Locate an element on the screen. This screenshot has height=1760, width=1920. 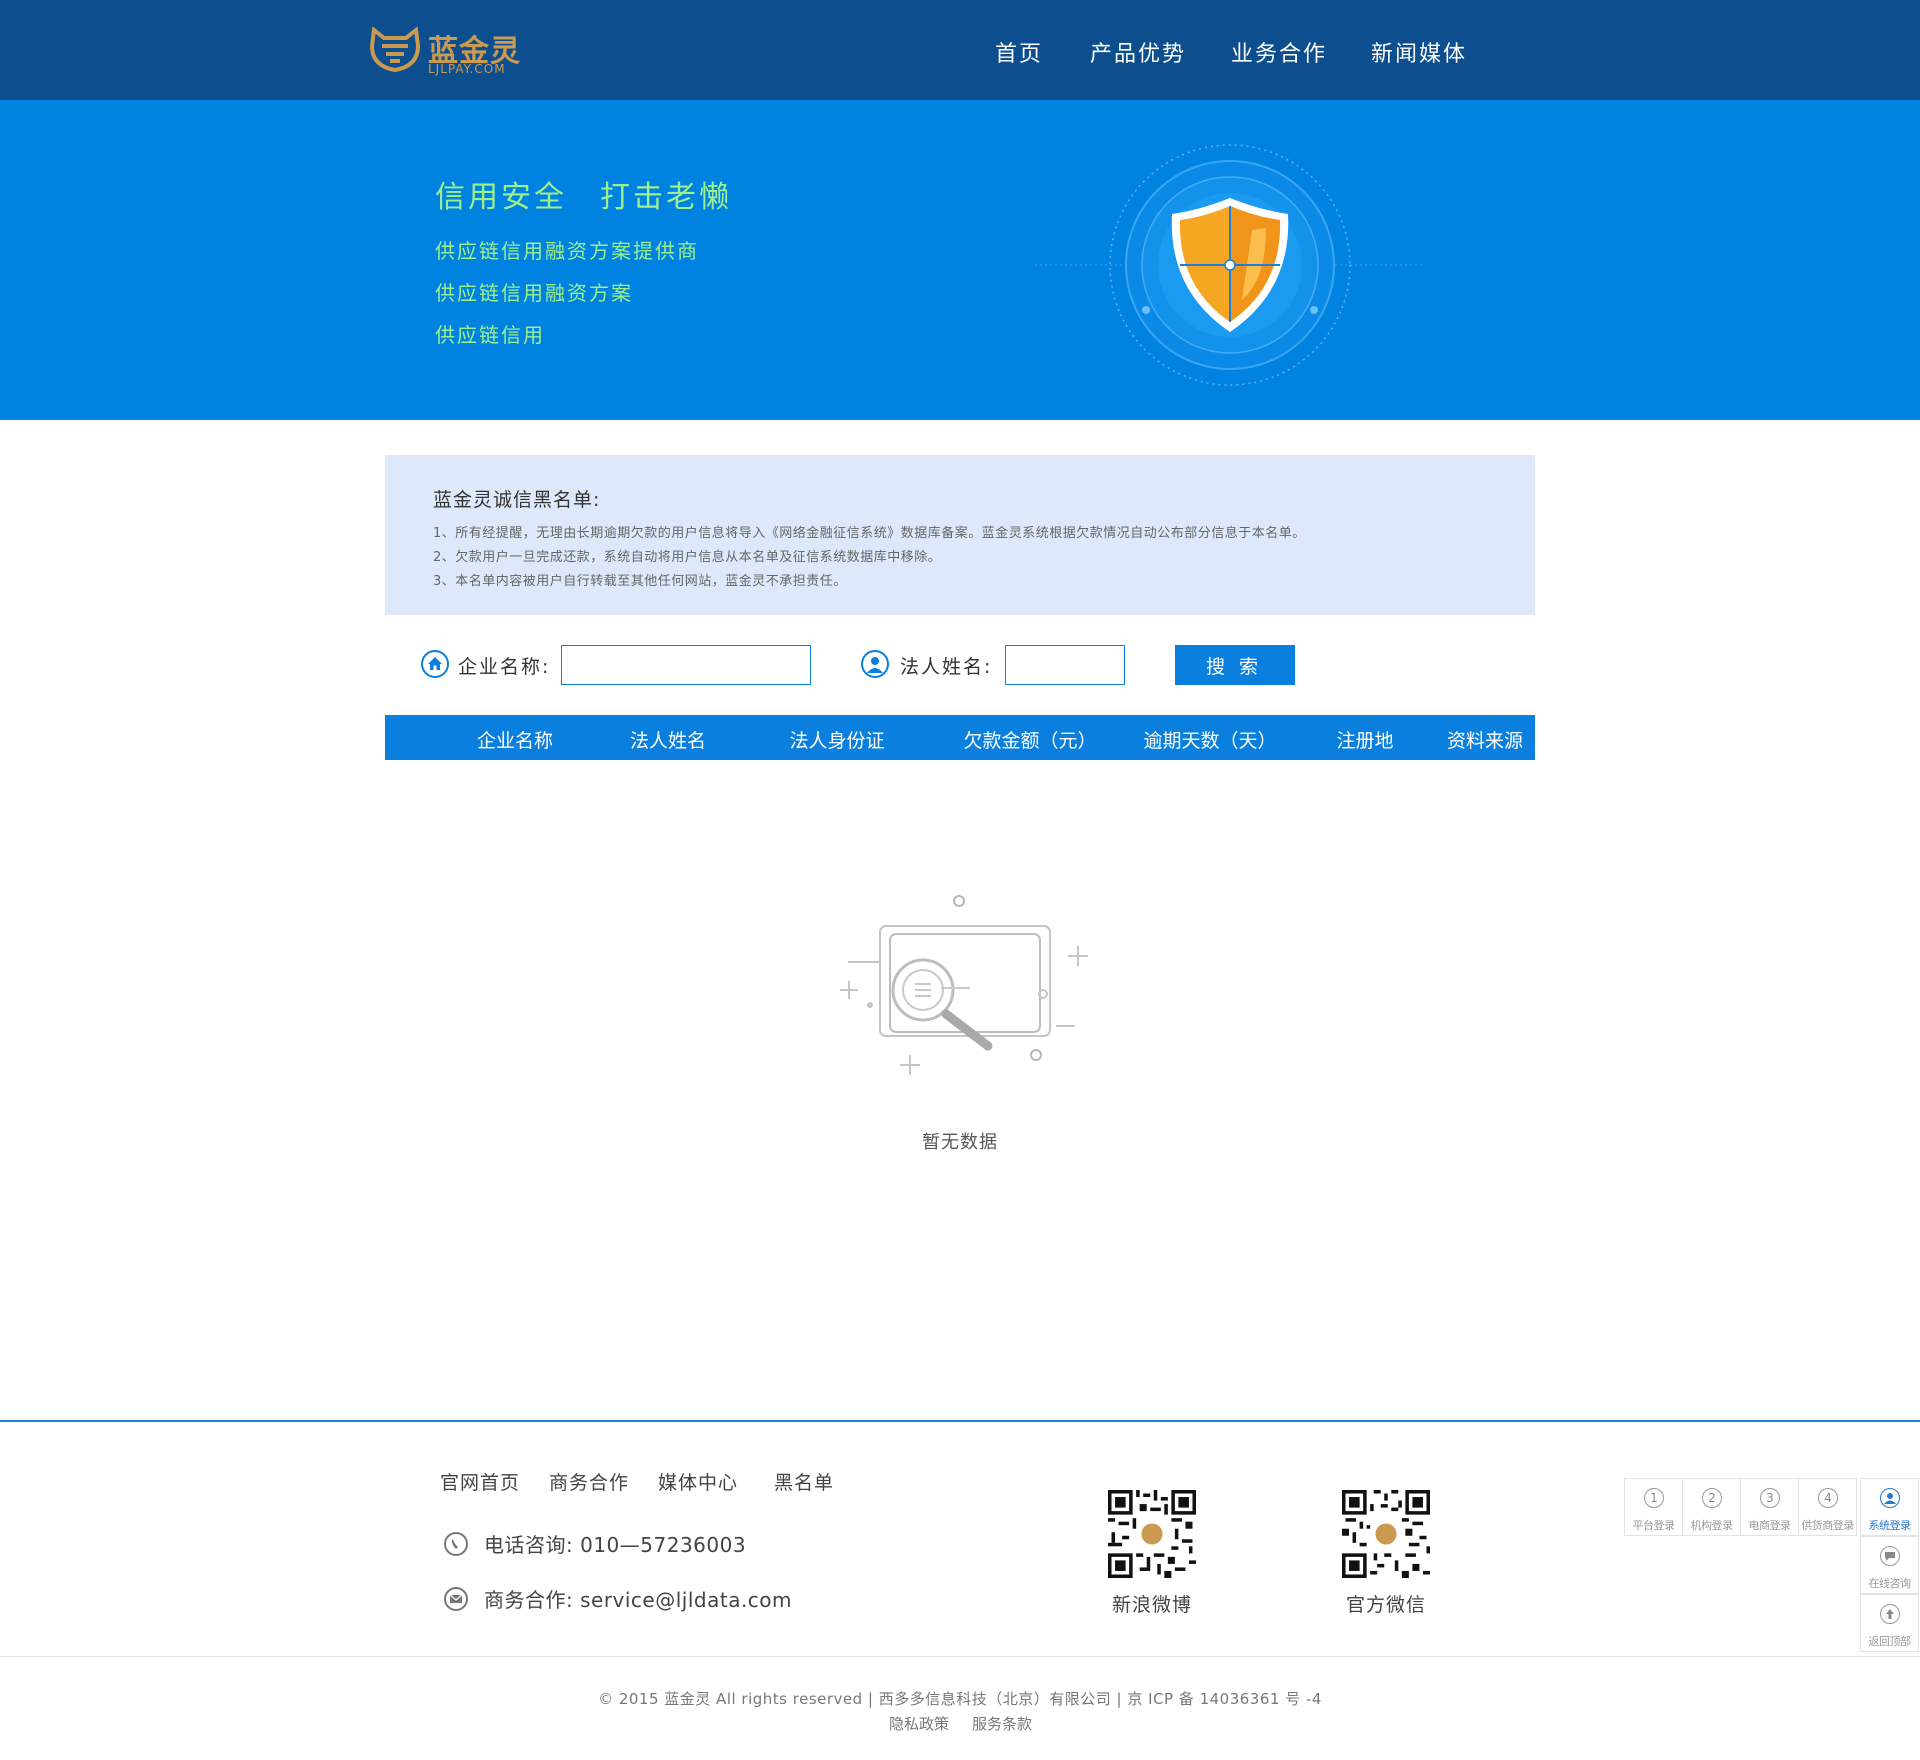
system-login-button: 系统登录 is located at coordinates (1889, 1507).